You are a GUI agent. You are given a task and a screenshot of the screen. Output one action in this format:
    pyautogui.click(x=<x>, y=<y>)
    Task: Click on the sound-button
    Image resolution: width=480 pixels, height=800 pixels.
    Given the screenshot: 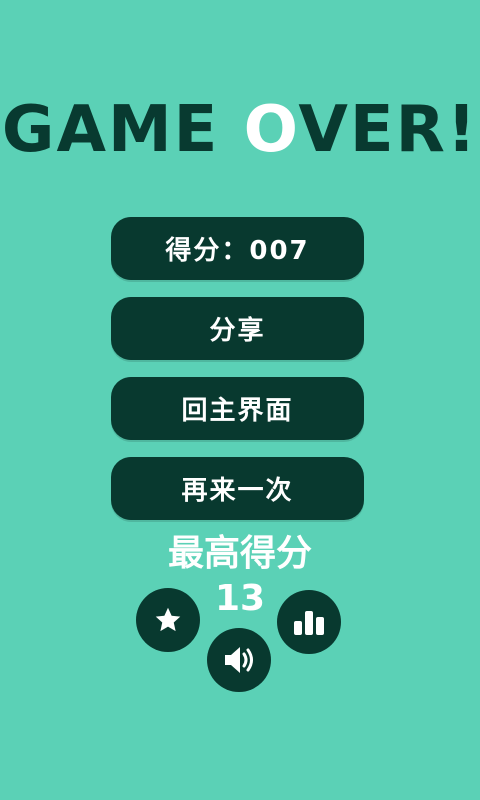 What is the action you would take?
    pyautogui.click(x=239, y=660)
    